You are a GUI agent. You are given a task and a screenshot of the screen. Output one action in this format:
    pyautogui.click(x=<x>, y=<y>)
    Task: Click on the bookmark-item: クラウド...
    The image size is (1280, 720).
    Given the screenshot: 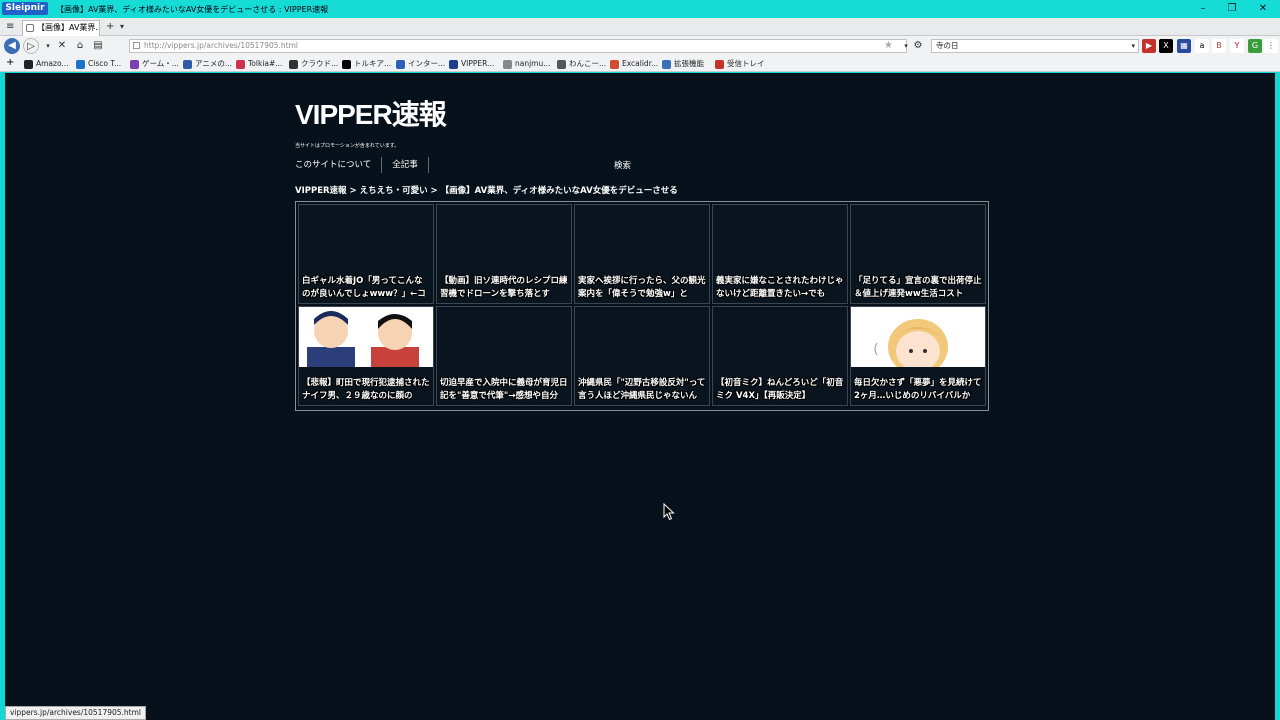 What is the action you would take?
    pyautogui.click(x=313, y=64)
    